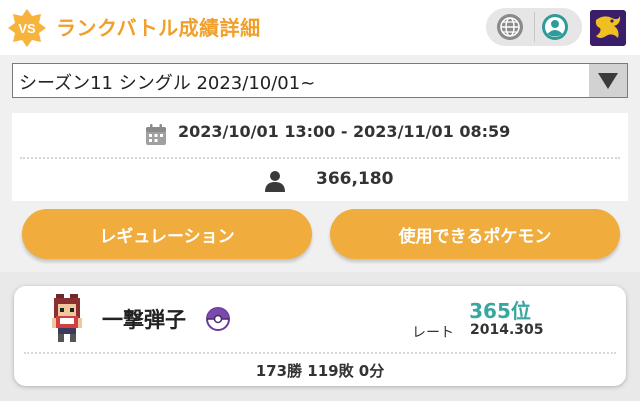  I want to click on player-name: 一撃弾子, so click(144, 320).